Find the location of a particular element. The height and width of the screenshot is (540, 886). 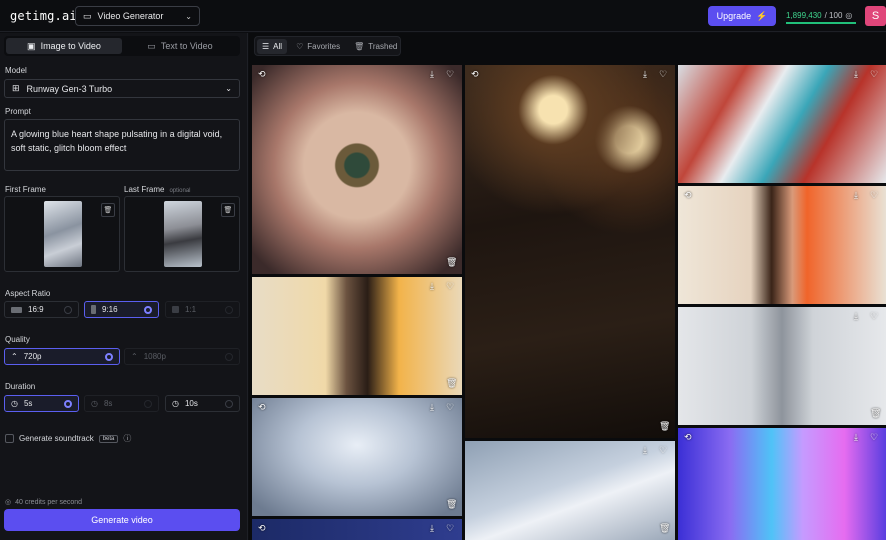

tool-selector-dropdown: ▭ Video Generator ⌄ is located at coordinates (137, 16).